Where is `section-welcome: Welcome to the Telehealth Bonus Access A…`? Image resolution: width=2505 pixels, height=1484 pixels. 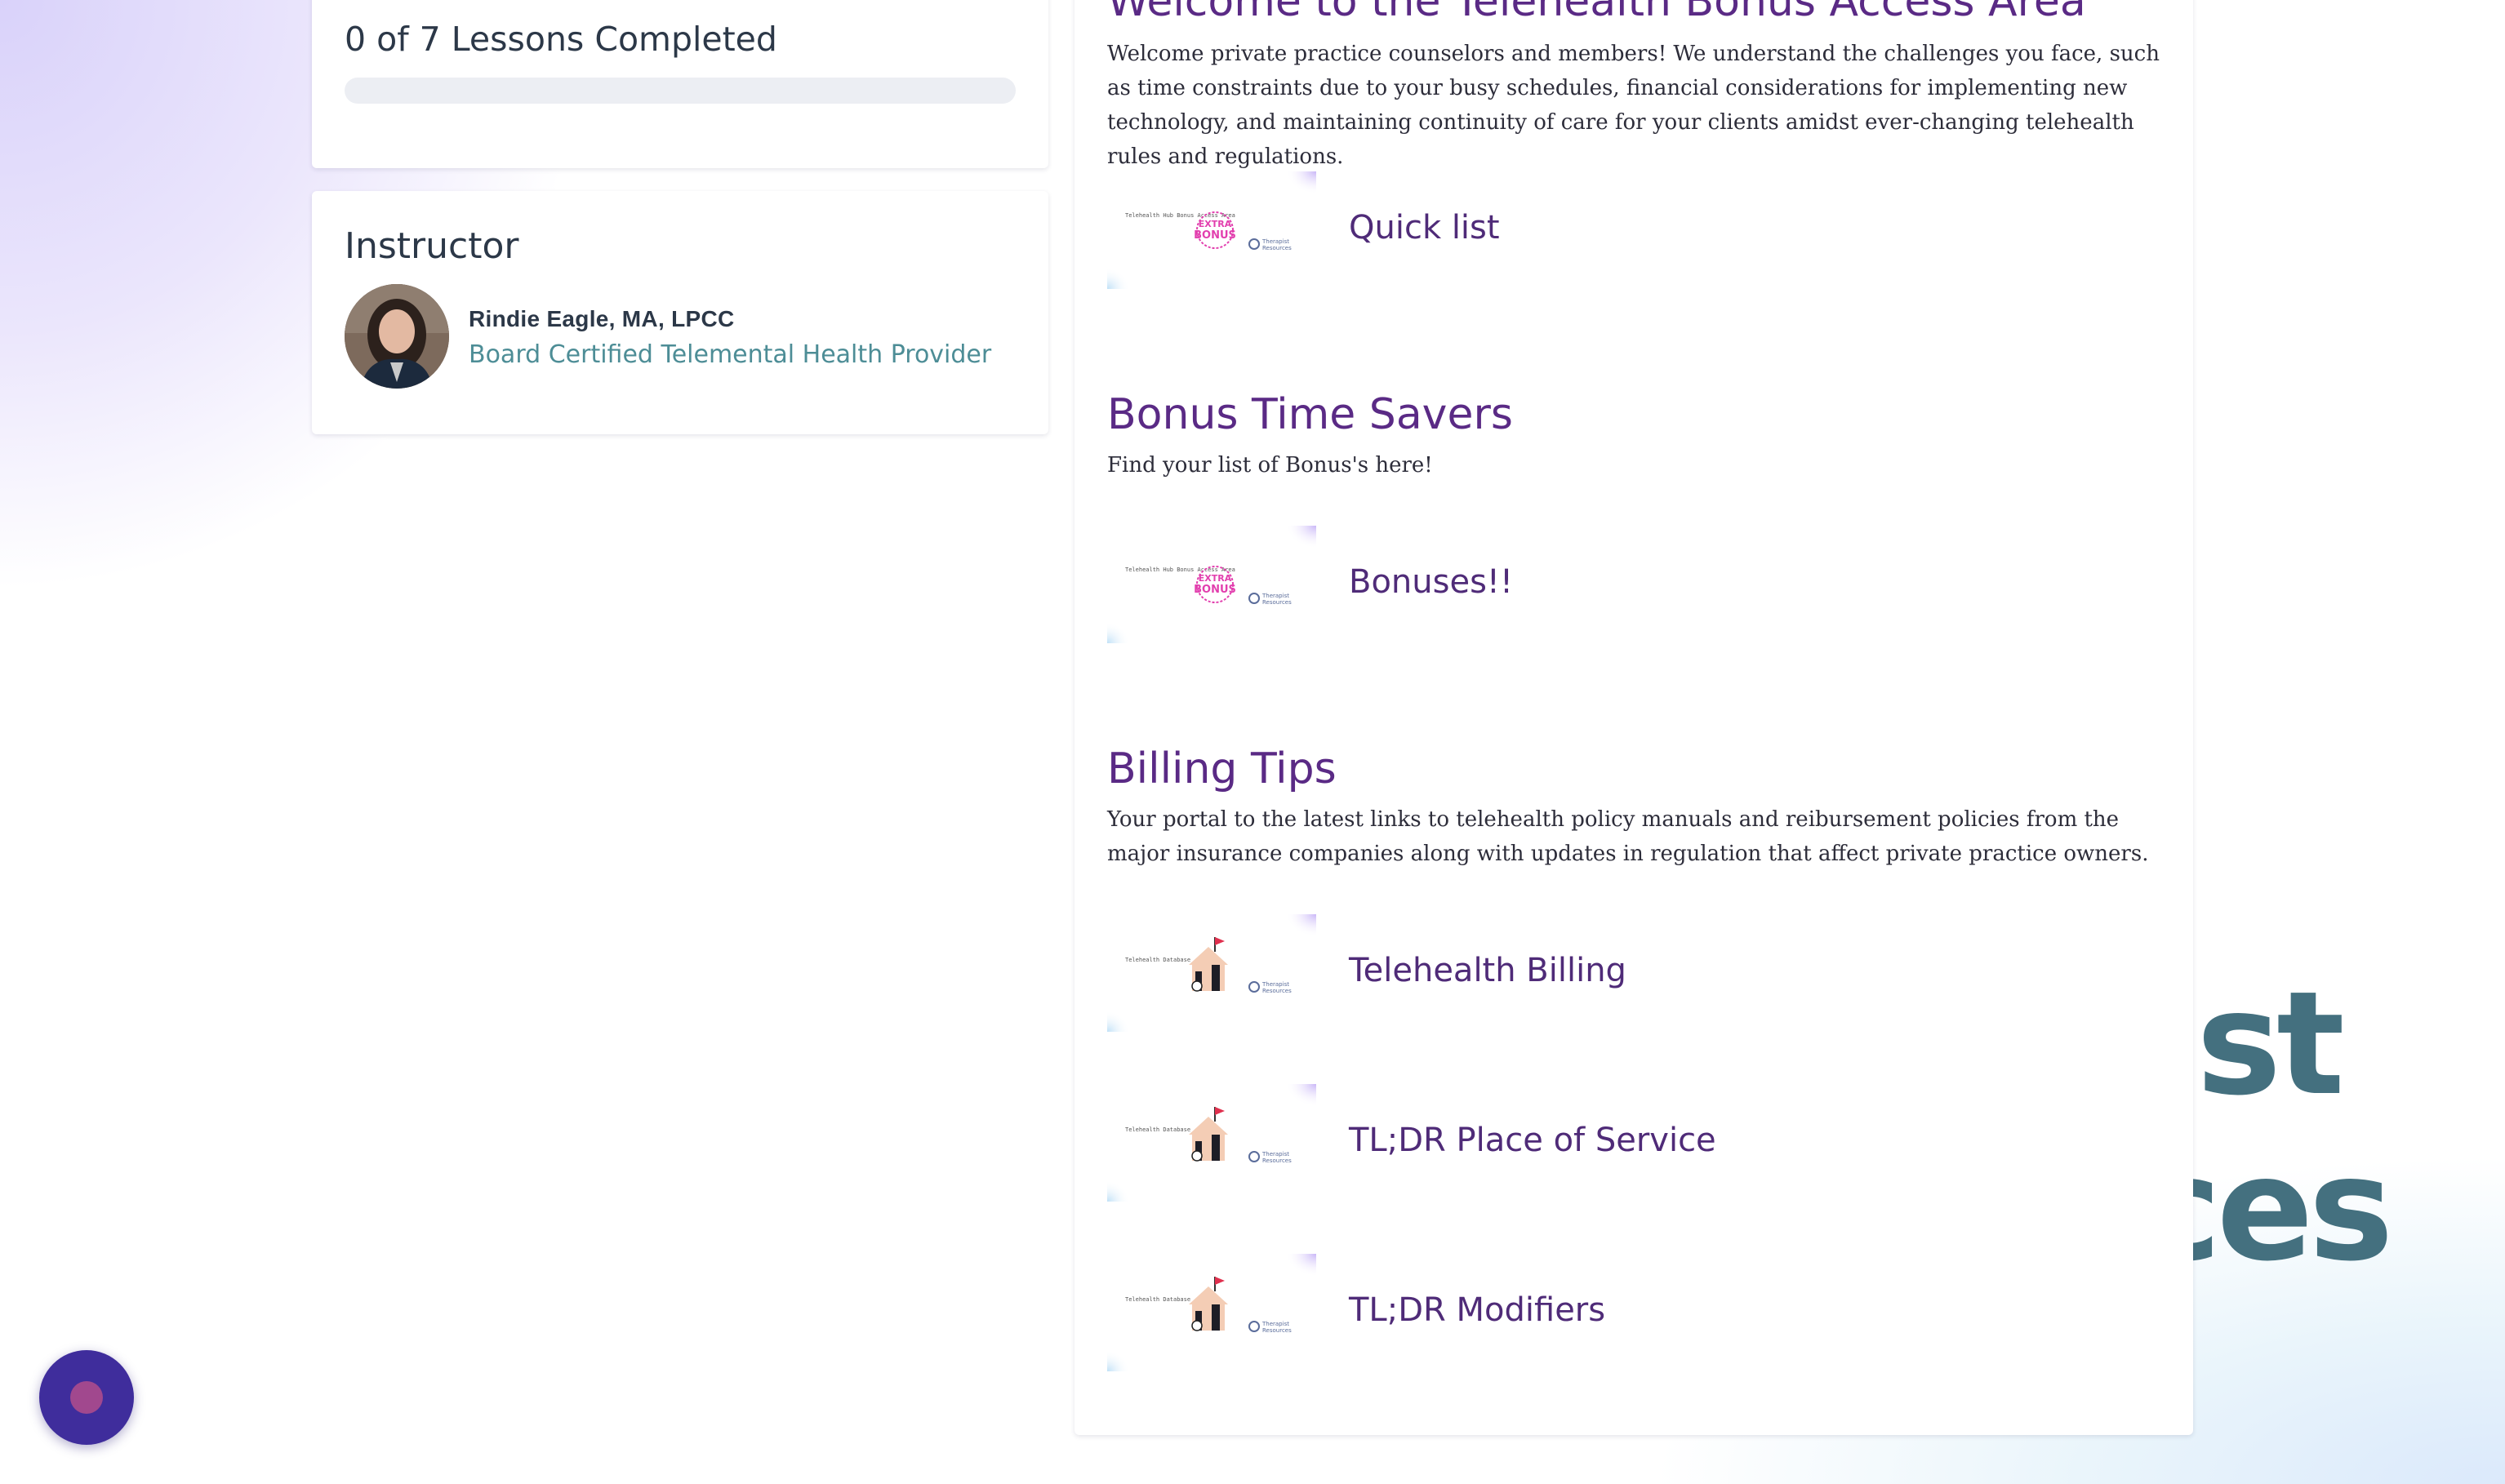 section-welcome: Welcome to the Telehealth Bonus Access A… is located at coordinates (1633, 87).